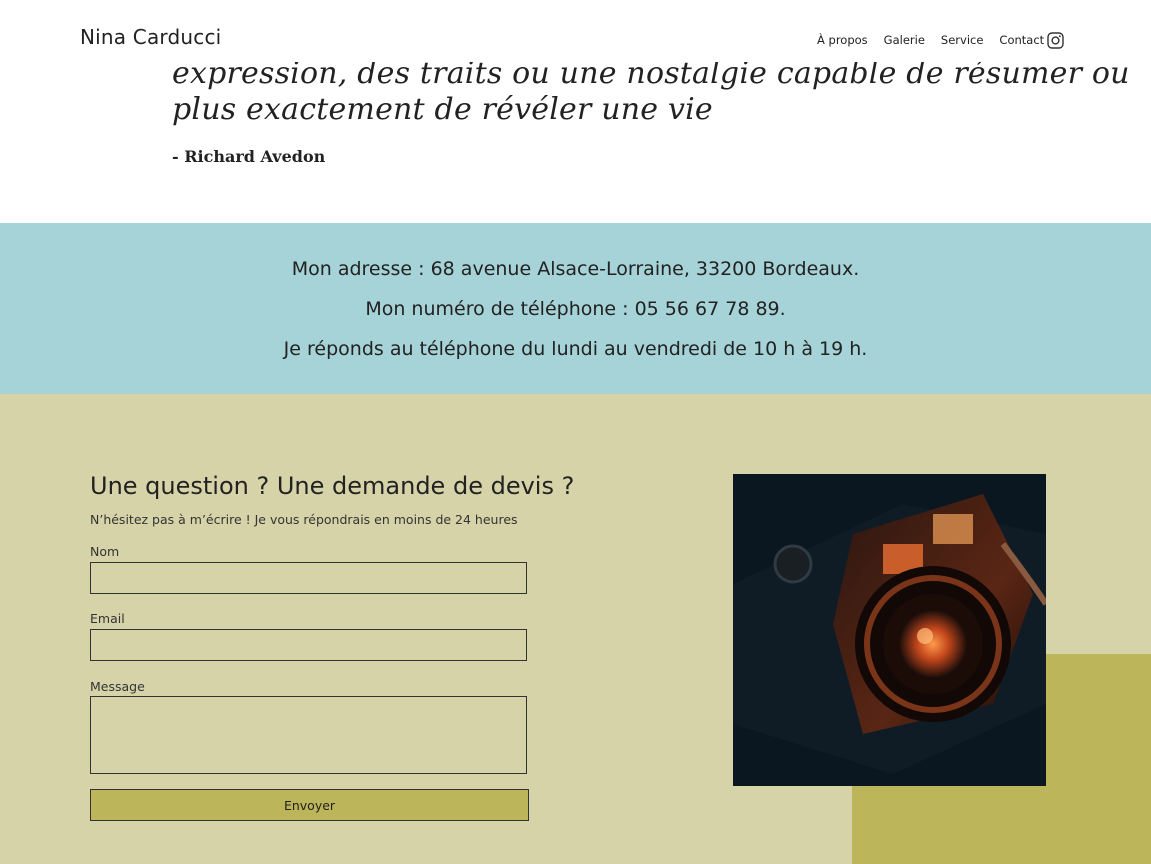 This screenshot has width=1151, height=864. I want to click on quote-author: - Richard Avedon, so click(249, 156).